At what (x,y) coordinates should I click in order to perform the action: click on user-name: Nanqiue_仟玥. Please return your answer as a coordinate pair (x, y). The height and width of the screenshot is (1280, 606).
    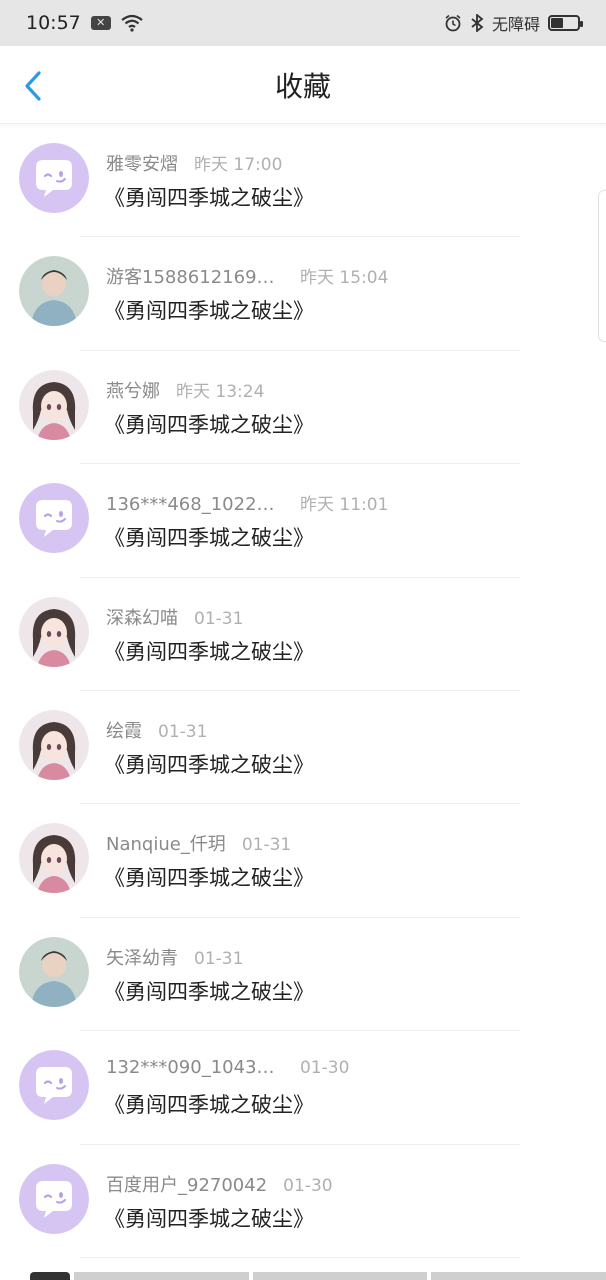
    Looking at the image, I should click on (166, 845).